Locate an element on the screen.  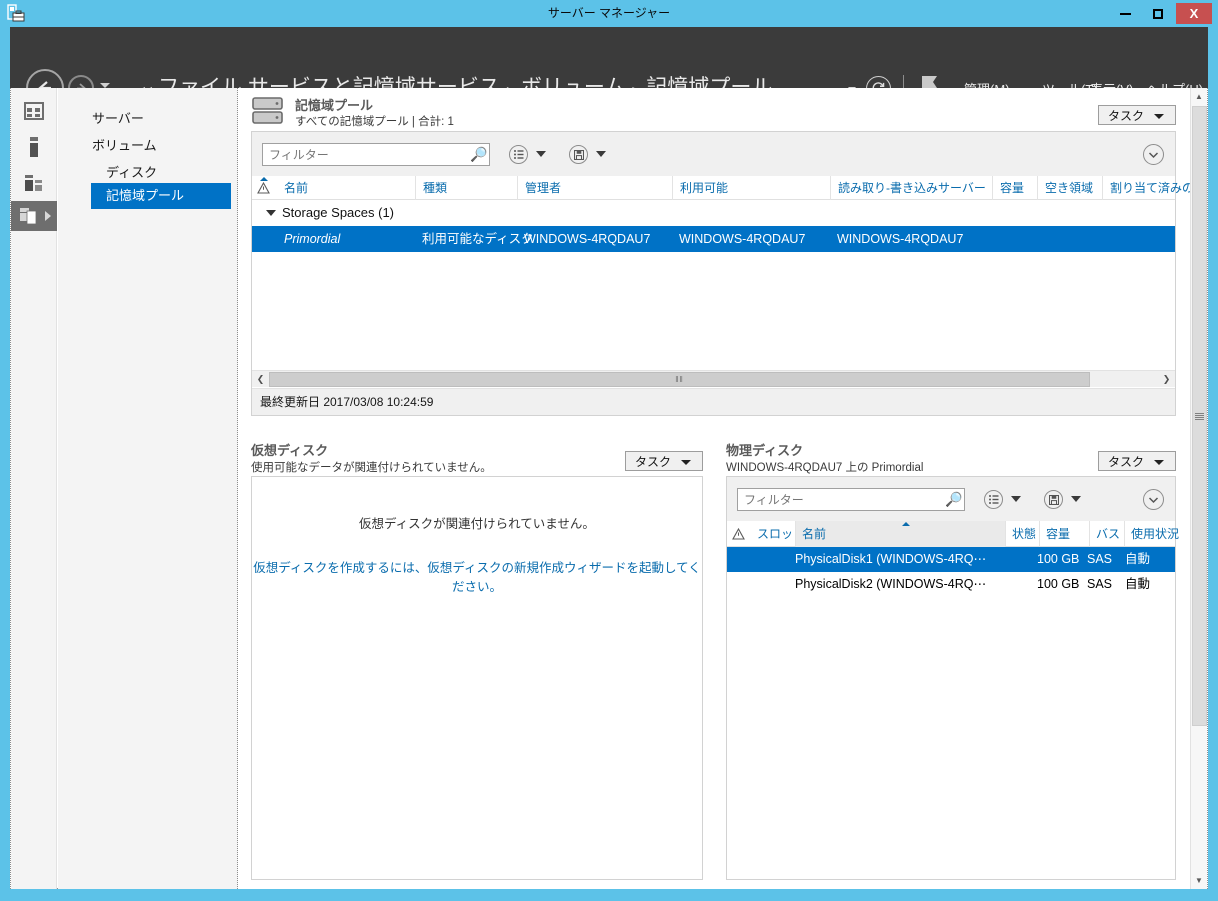
scroll-right-icon: ❯ is located at coordinates (1166, 379).